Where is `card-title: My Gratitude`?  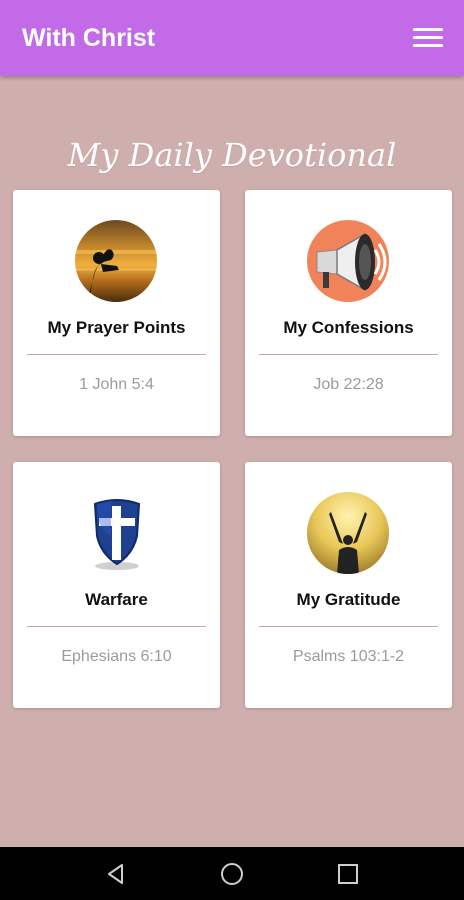 card-title: My Gratitude is located at coordinates (348, 599).